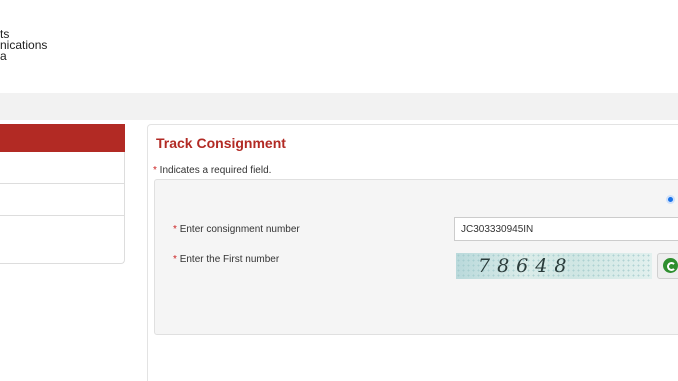 The image size is (678, 381). I want to click on consignment-label-text: Enter consignment number, so click(239, 229).